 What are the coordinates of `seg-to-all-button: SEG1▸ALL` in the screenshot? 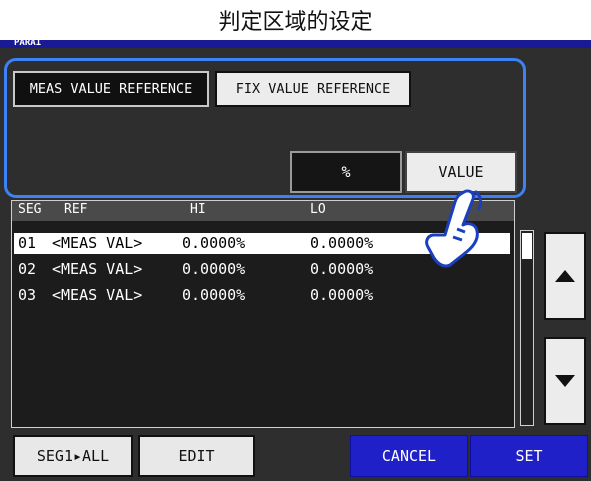 It's located at (73, 456).